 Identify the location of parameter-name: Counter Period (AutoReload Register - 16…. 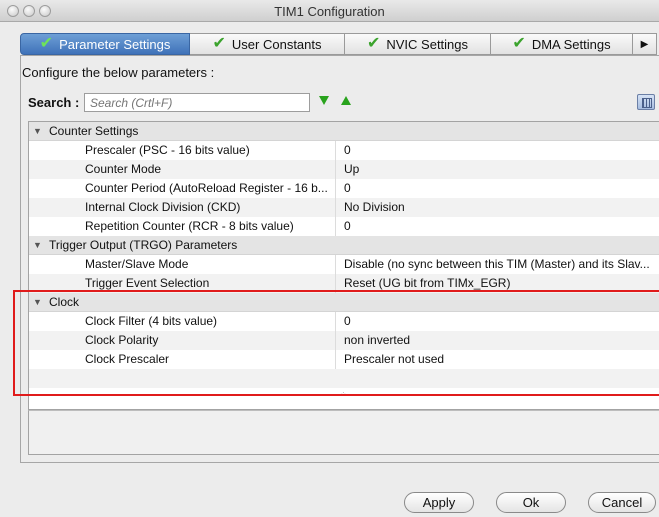
(206, 188).